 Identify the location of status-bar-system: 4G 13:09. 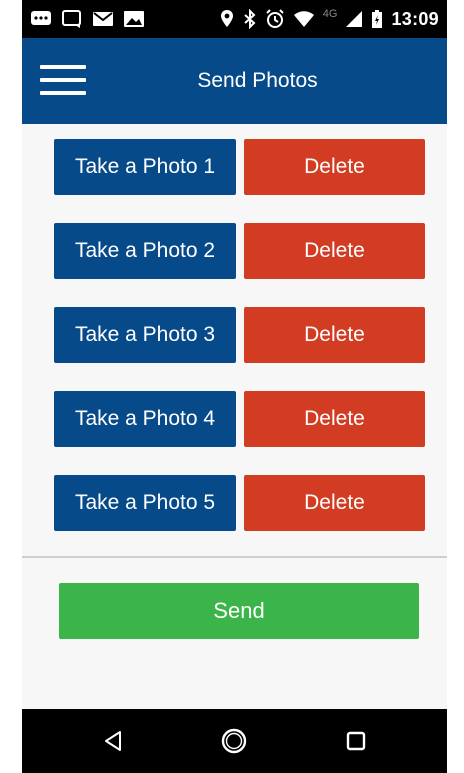
(329, 19).